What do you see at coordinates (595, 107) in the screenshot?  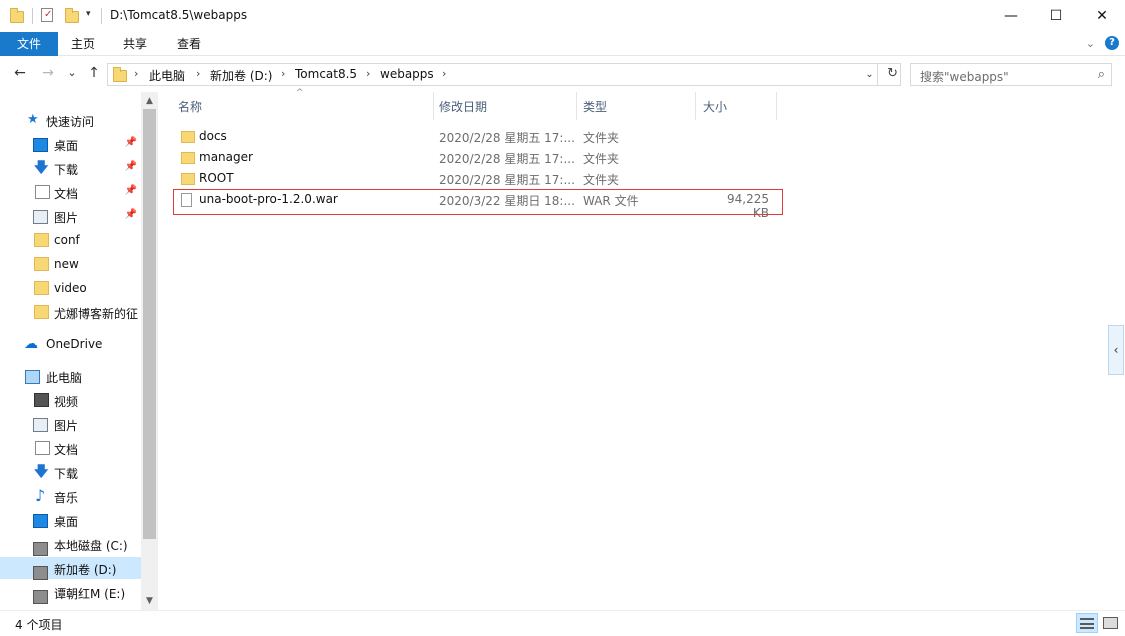 I see `column-header-label: 类型` at bounding box center [595, 107].